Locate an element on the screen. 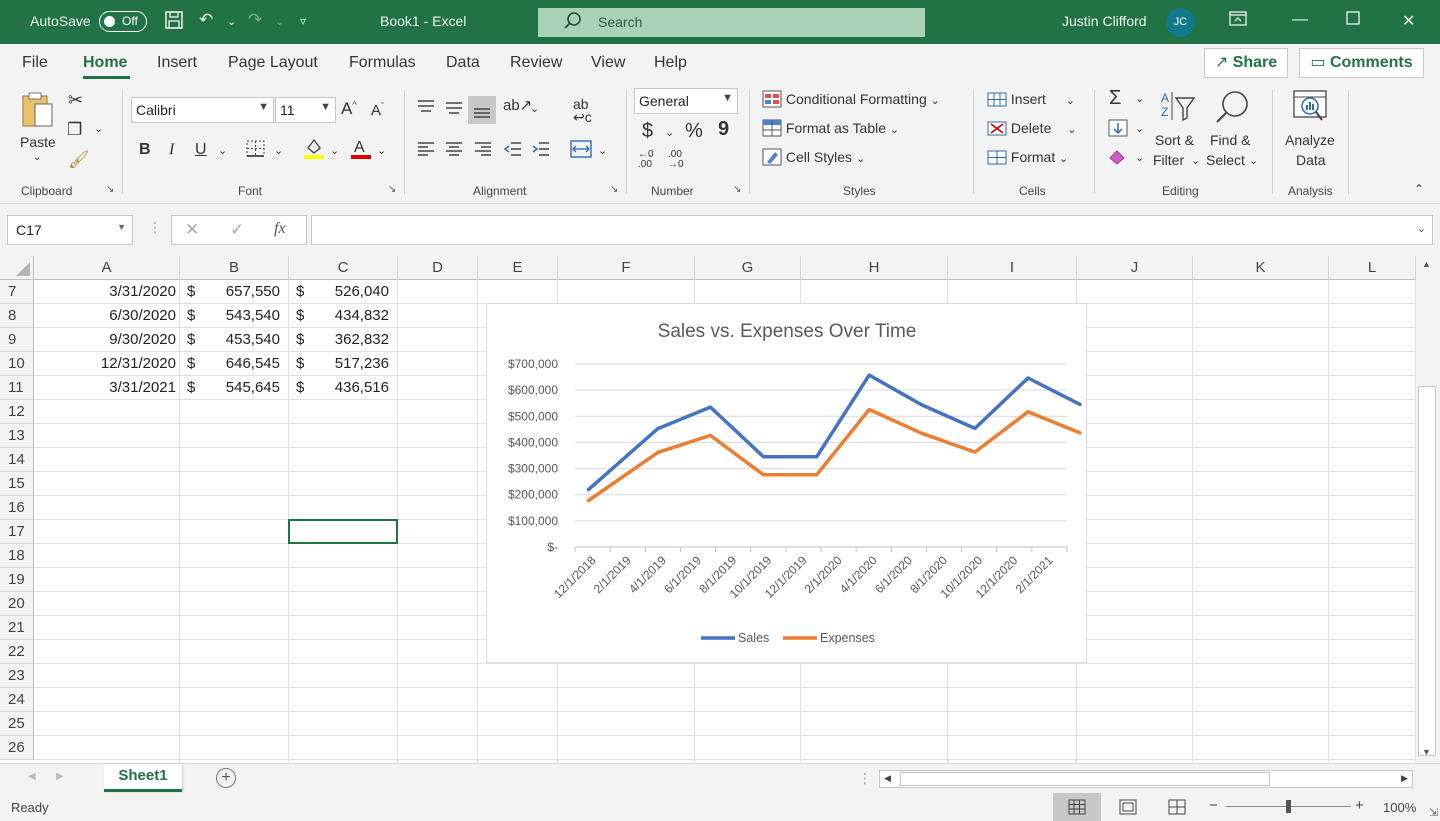 The height and width of the screenshot is (821, 1440). redo-dropdown-icon: ⌄ is located at coordinates (279, 21).